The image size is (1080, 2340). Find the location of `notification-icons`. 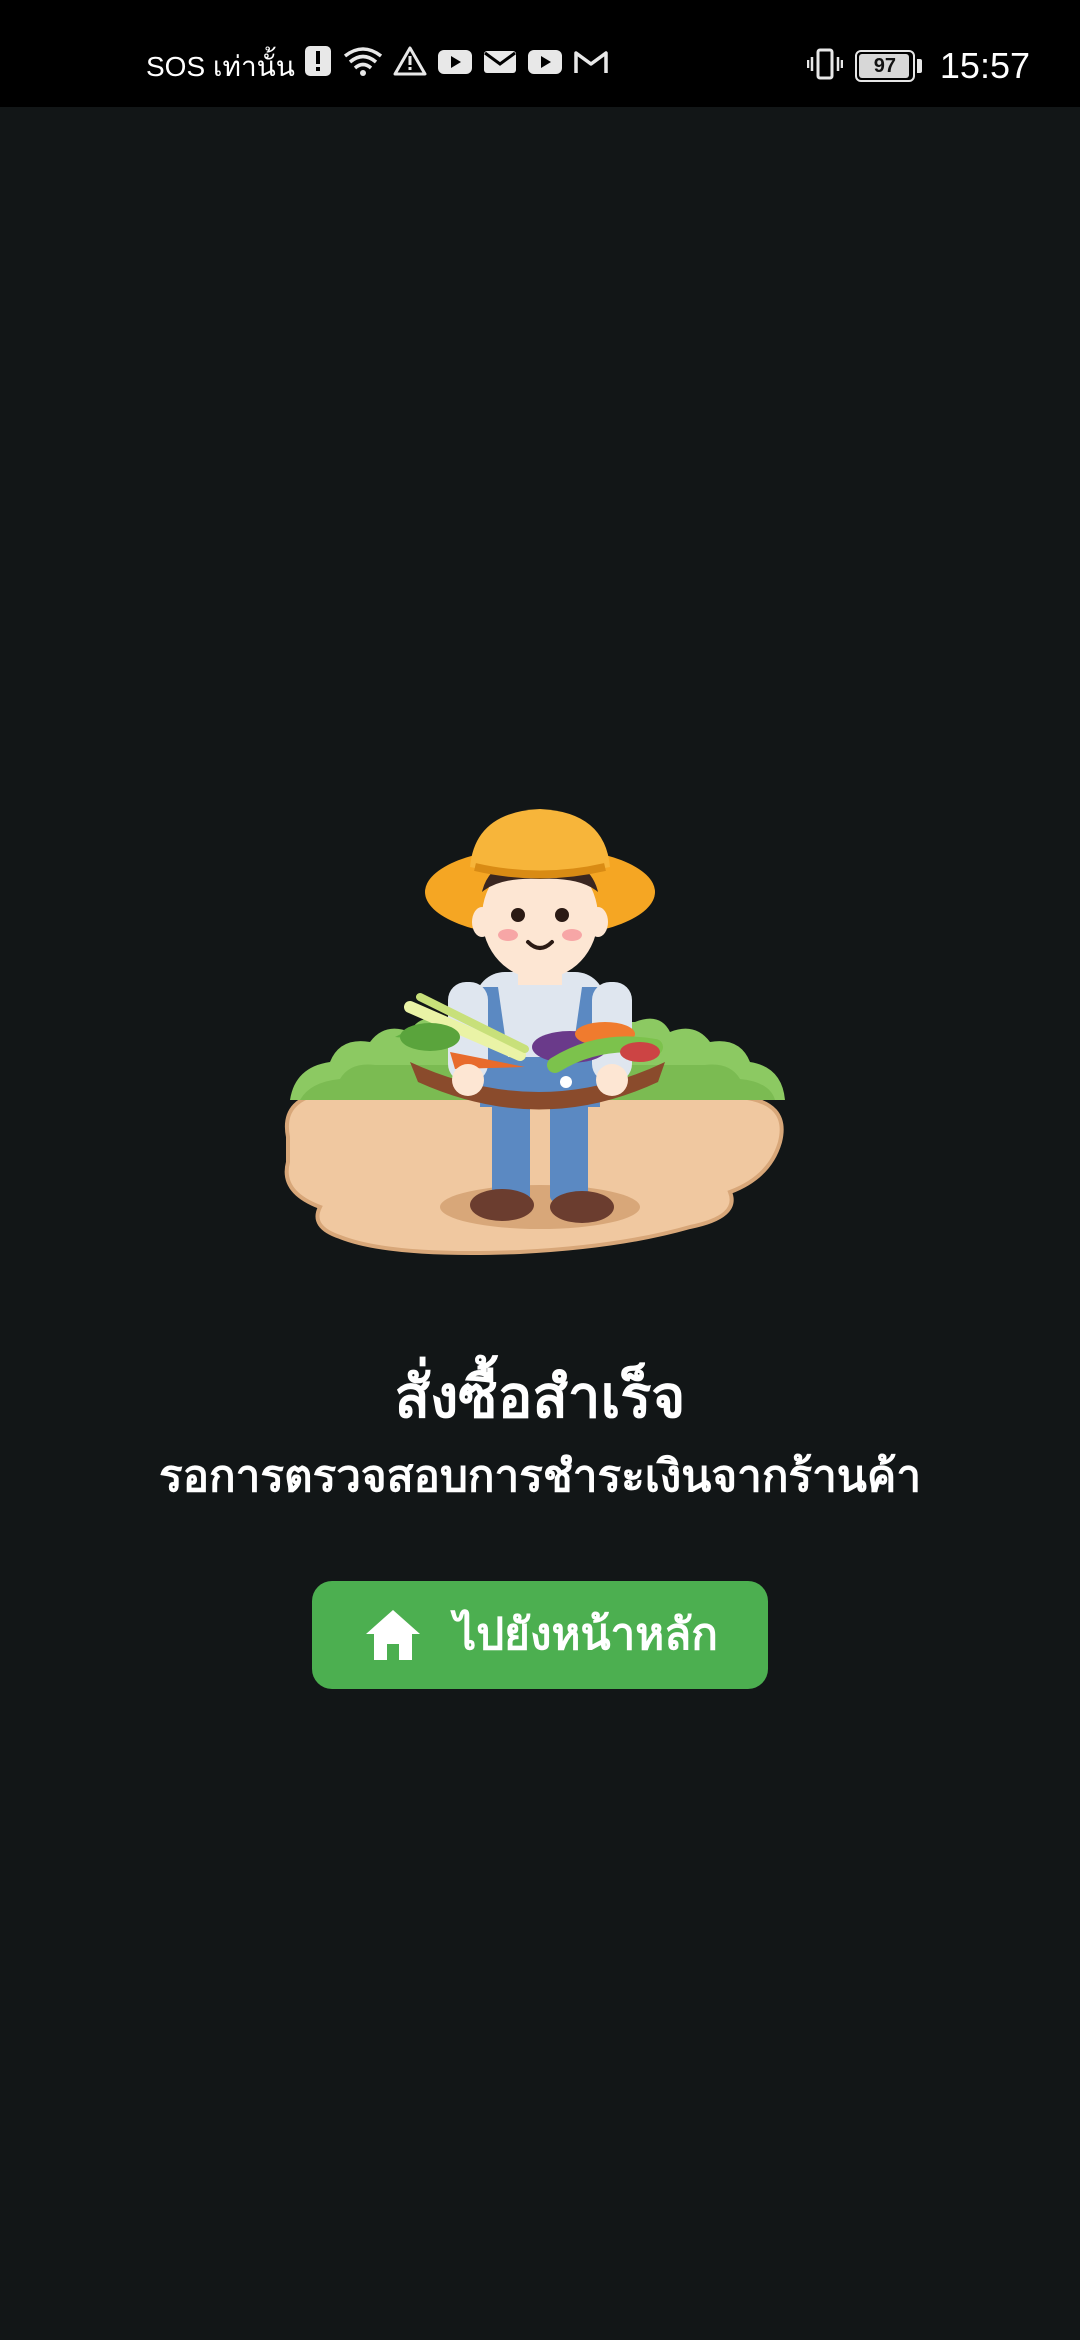

notification-icons is located at coordinates (456, 66).